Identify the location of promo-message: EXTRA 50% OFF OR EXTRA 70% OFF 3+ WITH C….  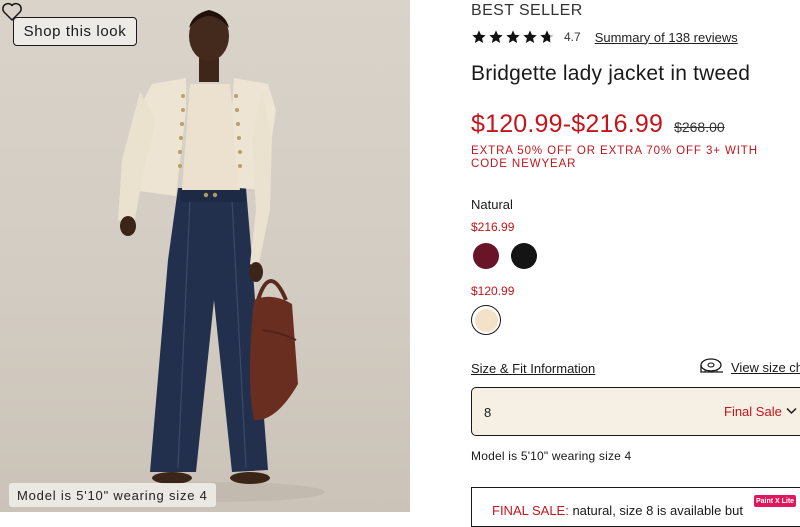
(614, 157).